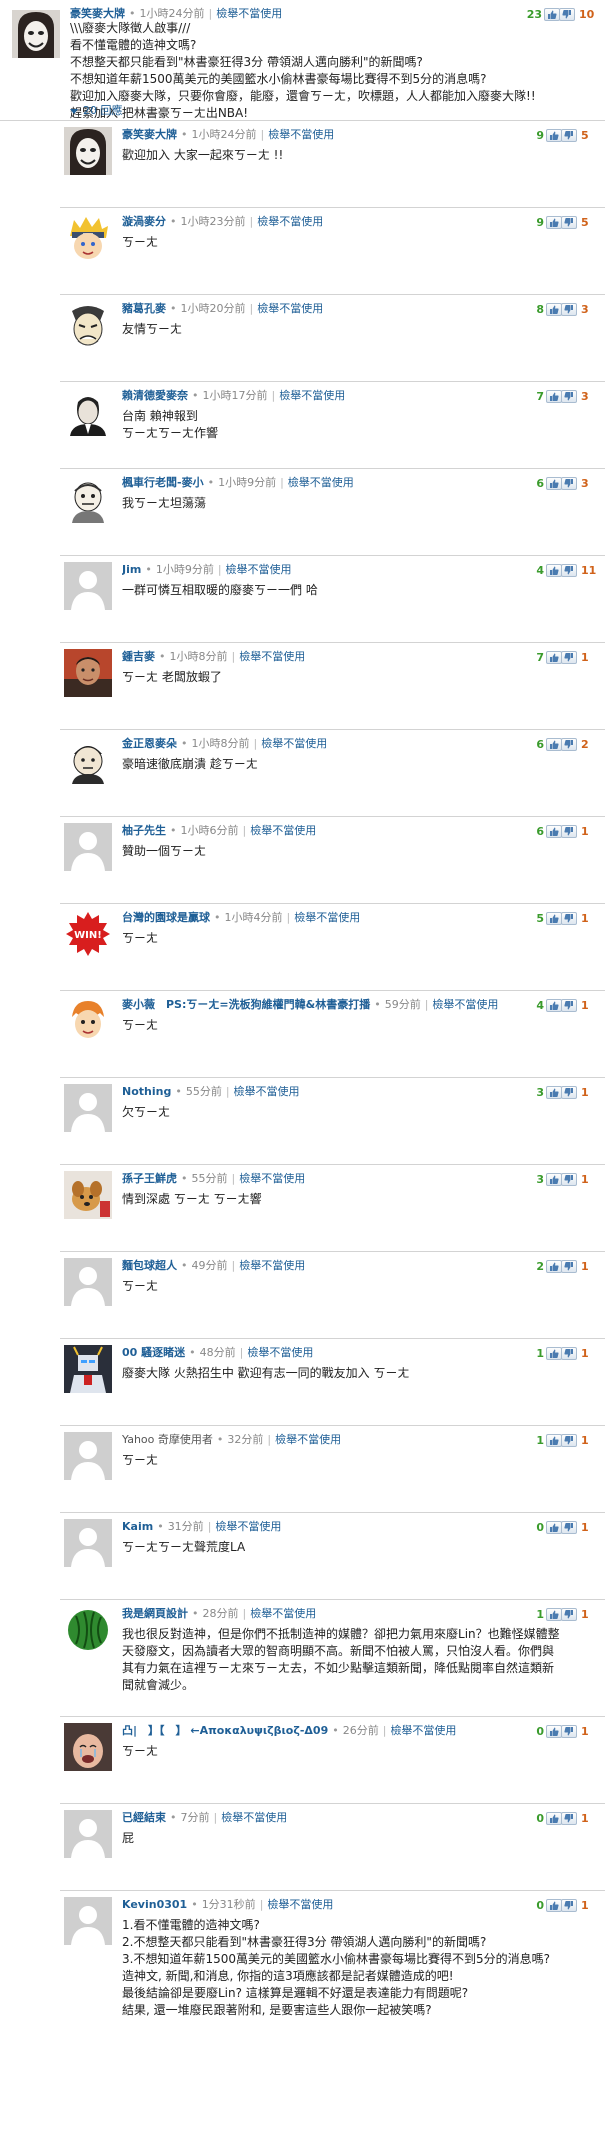 The height and width of the screenshot is (2141, 605). Describe the element at coordinates (155, 1613) in the screenshot. I see `username-link: 我是網頁設計` at that location.